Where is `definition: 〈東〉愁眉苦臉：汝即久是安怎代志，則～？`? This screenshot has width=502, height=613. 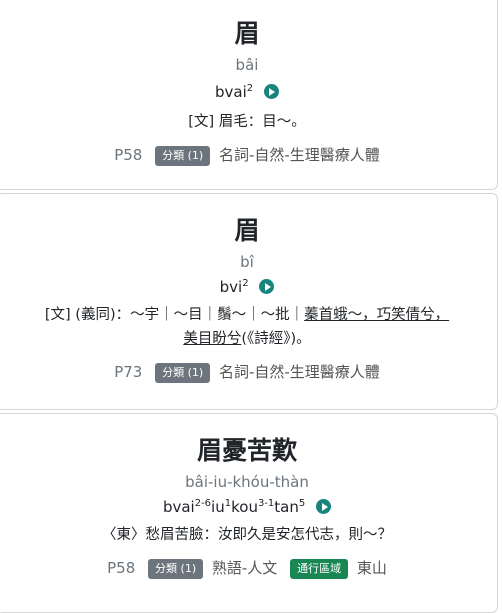
definition: 〈東〉愁眉苦臉：汝即久是安怎代志，則～？ is located at coordinates (248, 535).